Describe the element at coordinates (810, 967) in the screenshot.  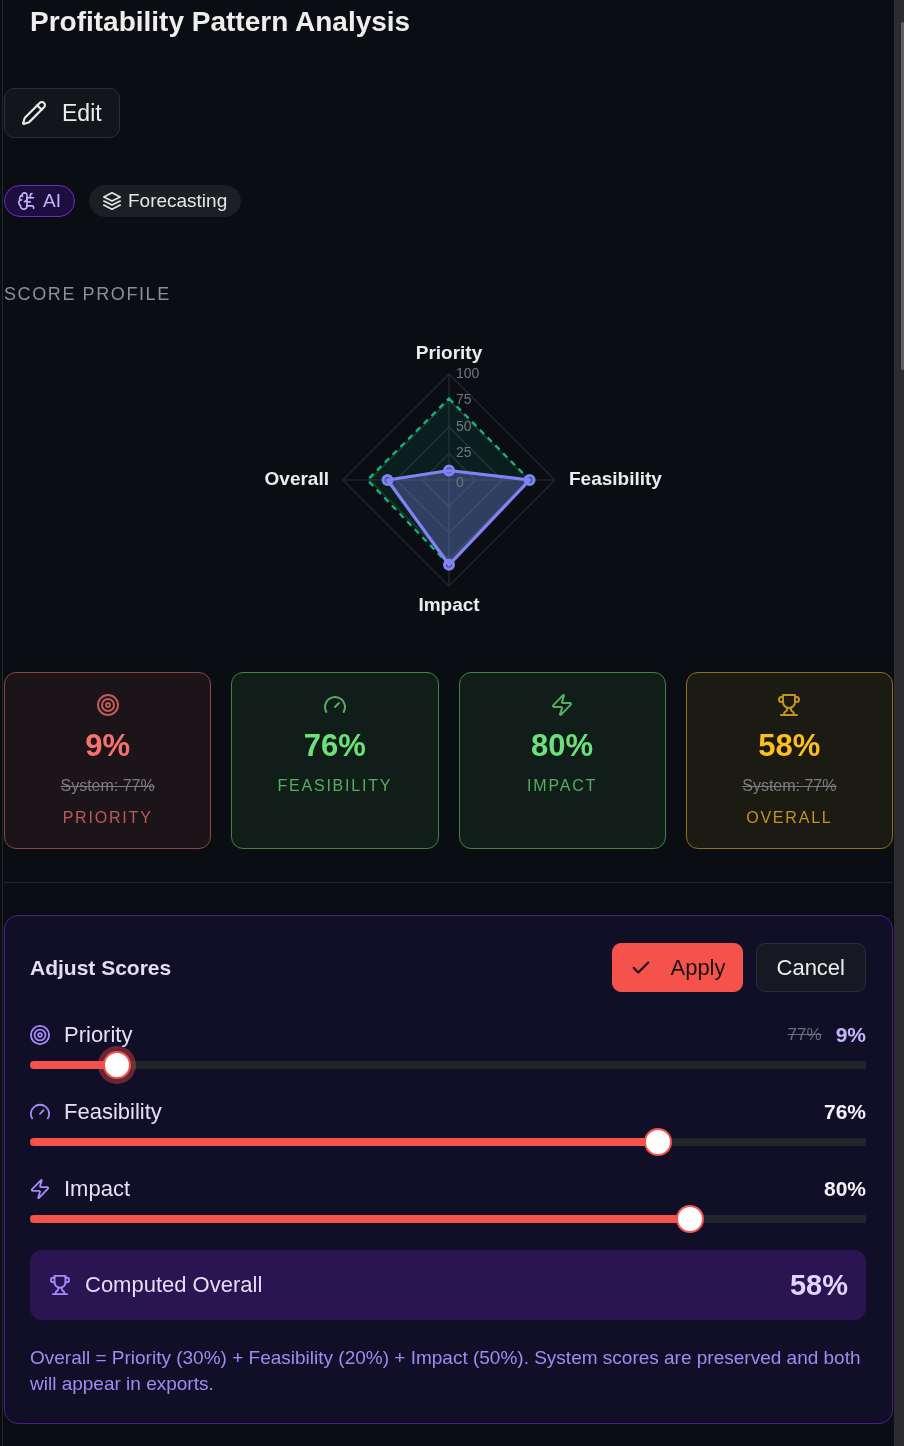
I see `cancel-button: Cancel` at that location.